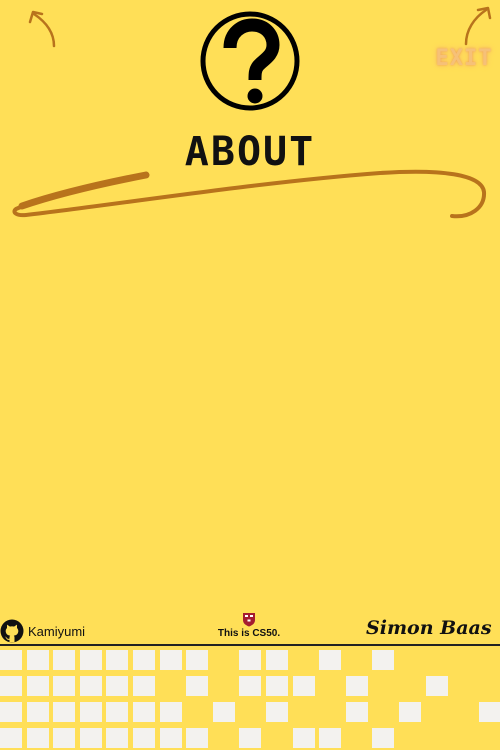 Image resolution: width=500 pixels, height=750 pixels. Describe the element at coordinates (250, 61) in the screenshot. I see `question-circle-icon` at that location.